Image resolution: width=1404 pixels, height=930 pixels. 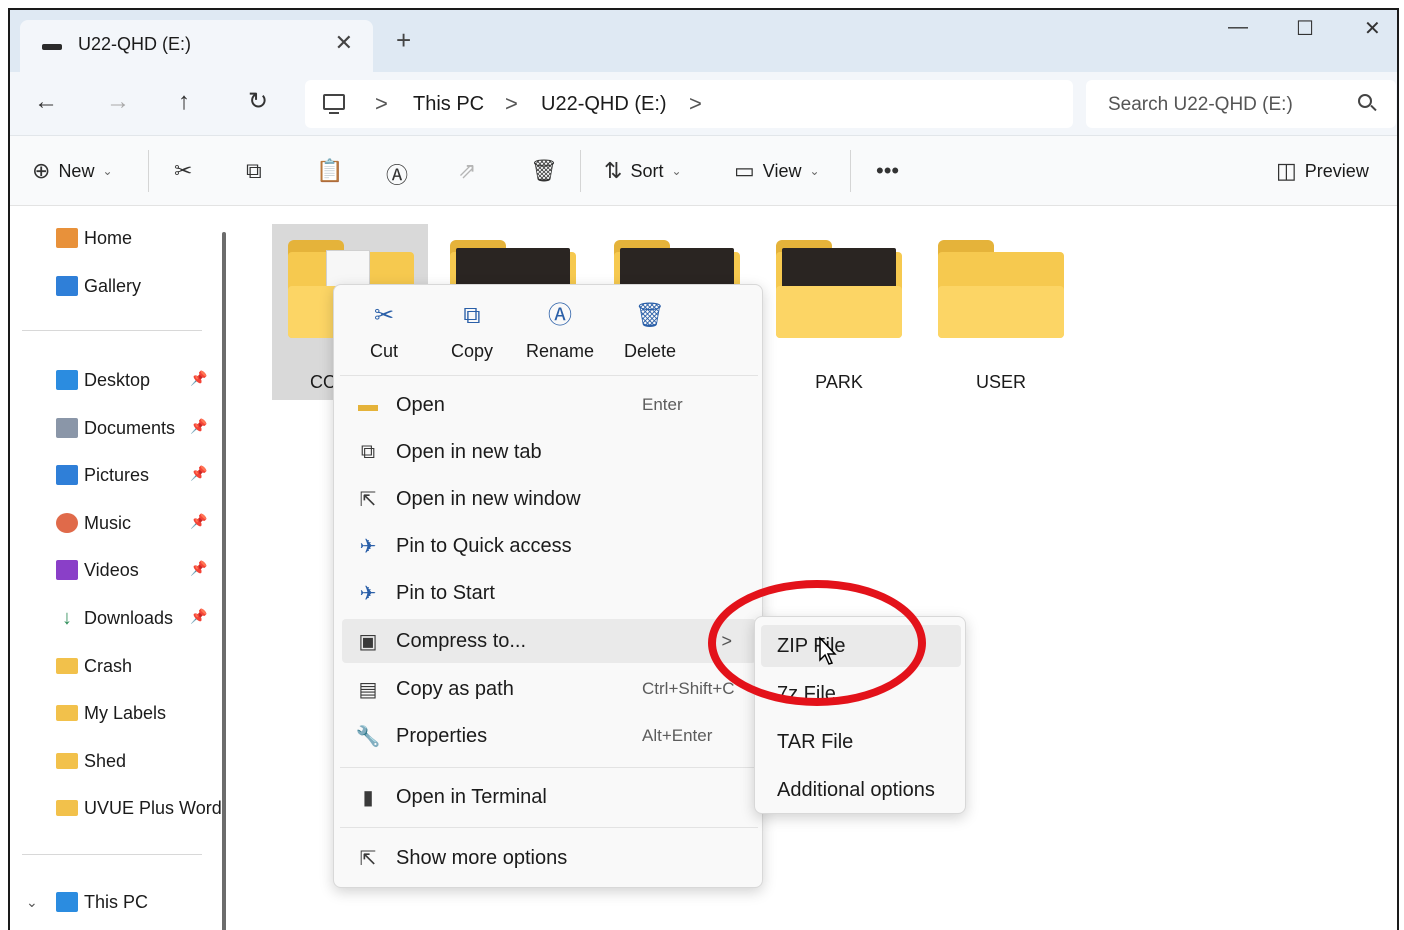 What do you see at coordinates (861, 742) in the screenshot?
I see `submenu-item-tar: TAR File` at bounding box center [861, 742].